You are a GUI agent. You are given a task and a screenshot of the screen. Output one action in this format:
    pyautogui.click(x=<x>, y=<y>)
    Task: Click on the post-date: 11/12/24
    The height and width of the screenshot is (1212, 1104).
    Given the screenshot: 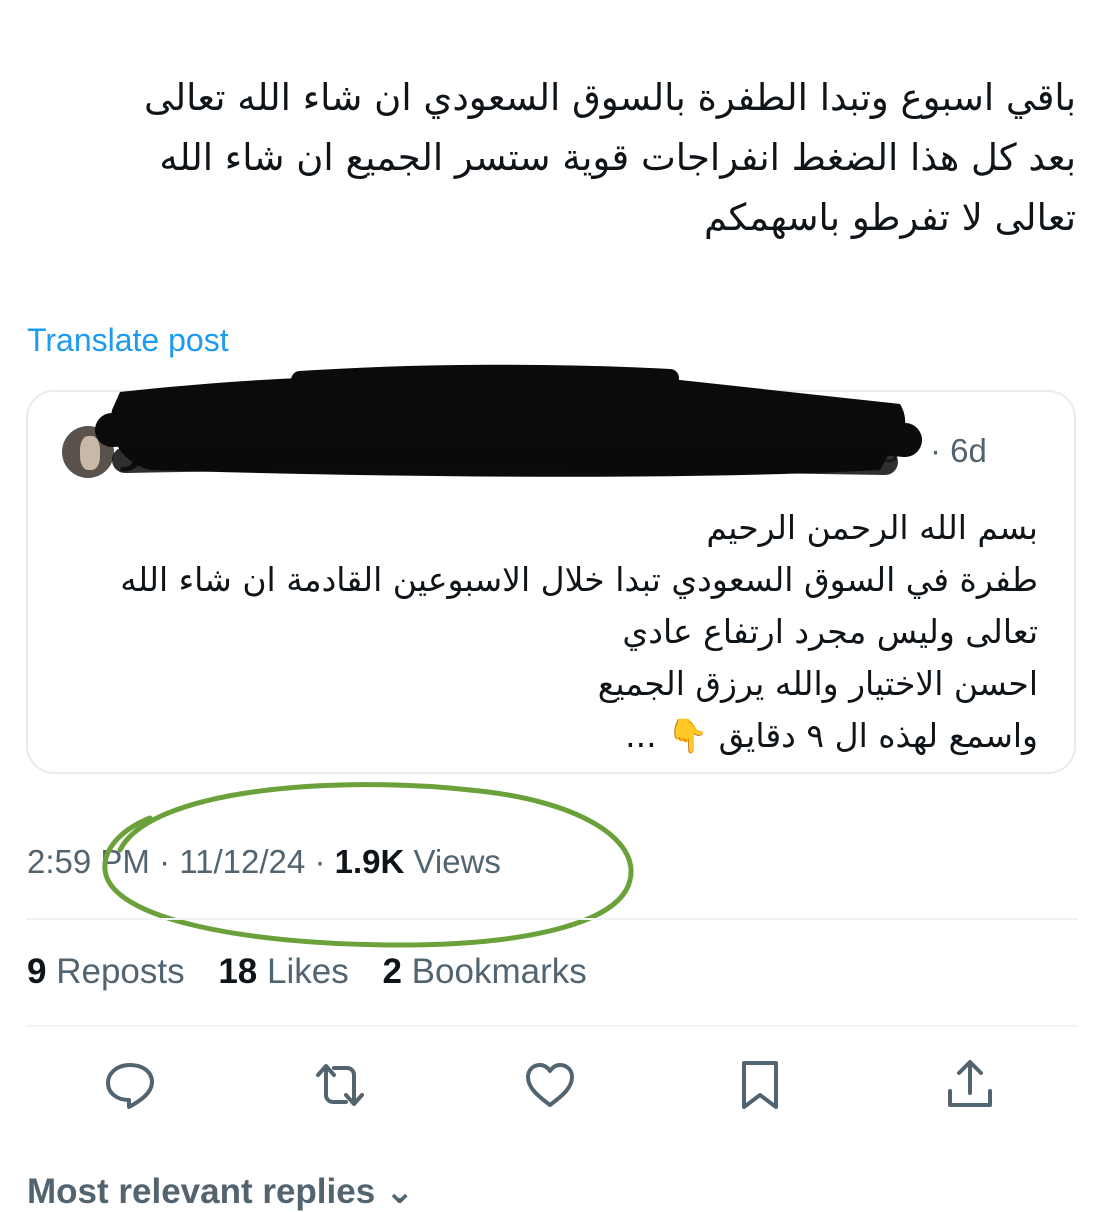 What is the action you would take?
    pyautogui.click(x=242, y=861)
    